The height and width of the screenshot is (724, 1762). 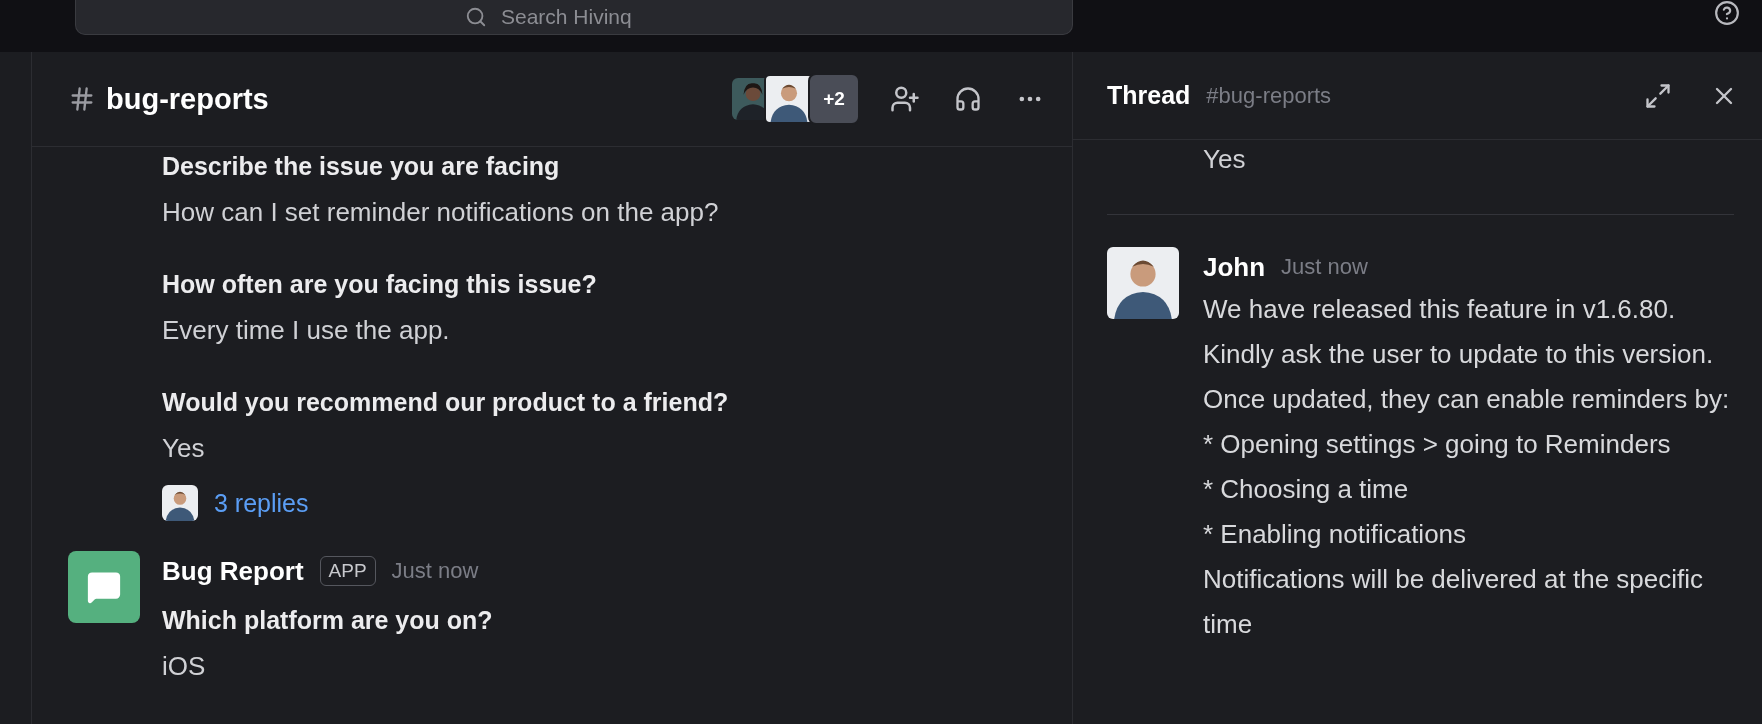 What do you see at coordinates (347, 571) in the screenshot?
I see `app-badge: APP` at bounding box center [347, 571].